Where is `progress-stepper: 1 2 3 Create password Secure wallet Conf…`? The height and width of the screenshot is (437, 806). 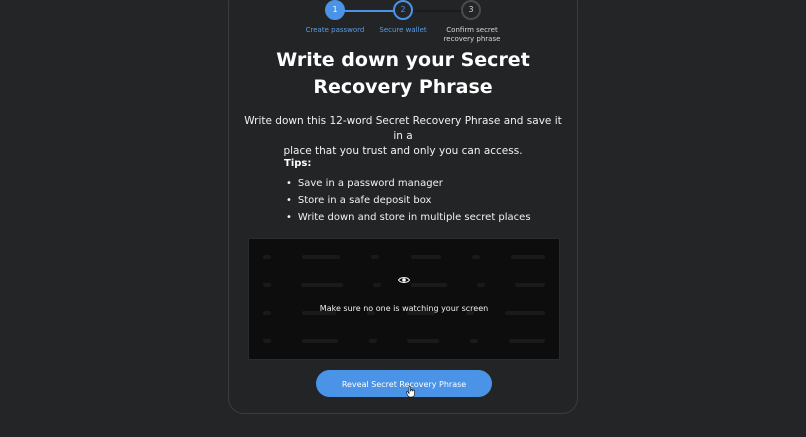 progress-stepper: 1 2 3 Create password Secure wallet Conf… is located at coordinates (403, 25).